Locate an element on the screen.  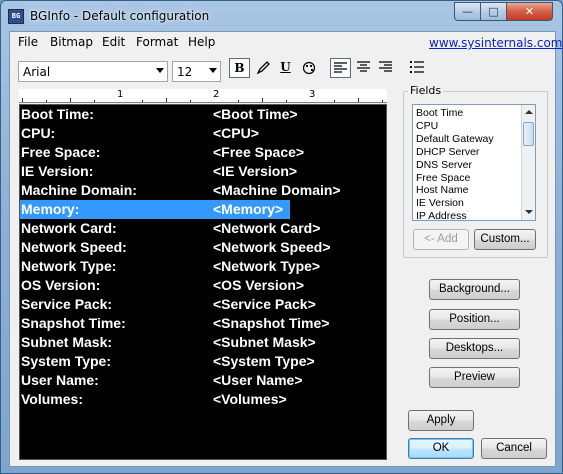
fields-list-item: DNS Server is located at coordinates (444, 165).